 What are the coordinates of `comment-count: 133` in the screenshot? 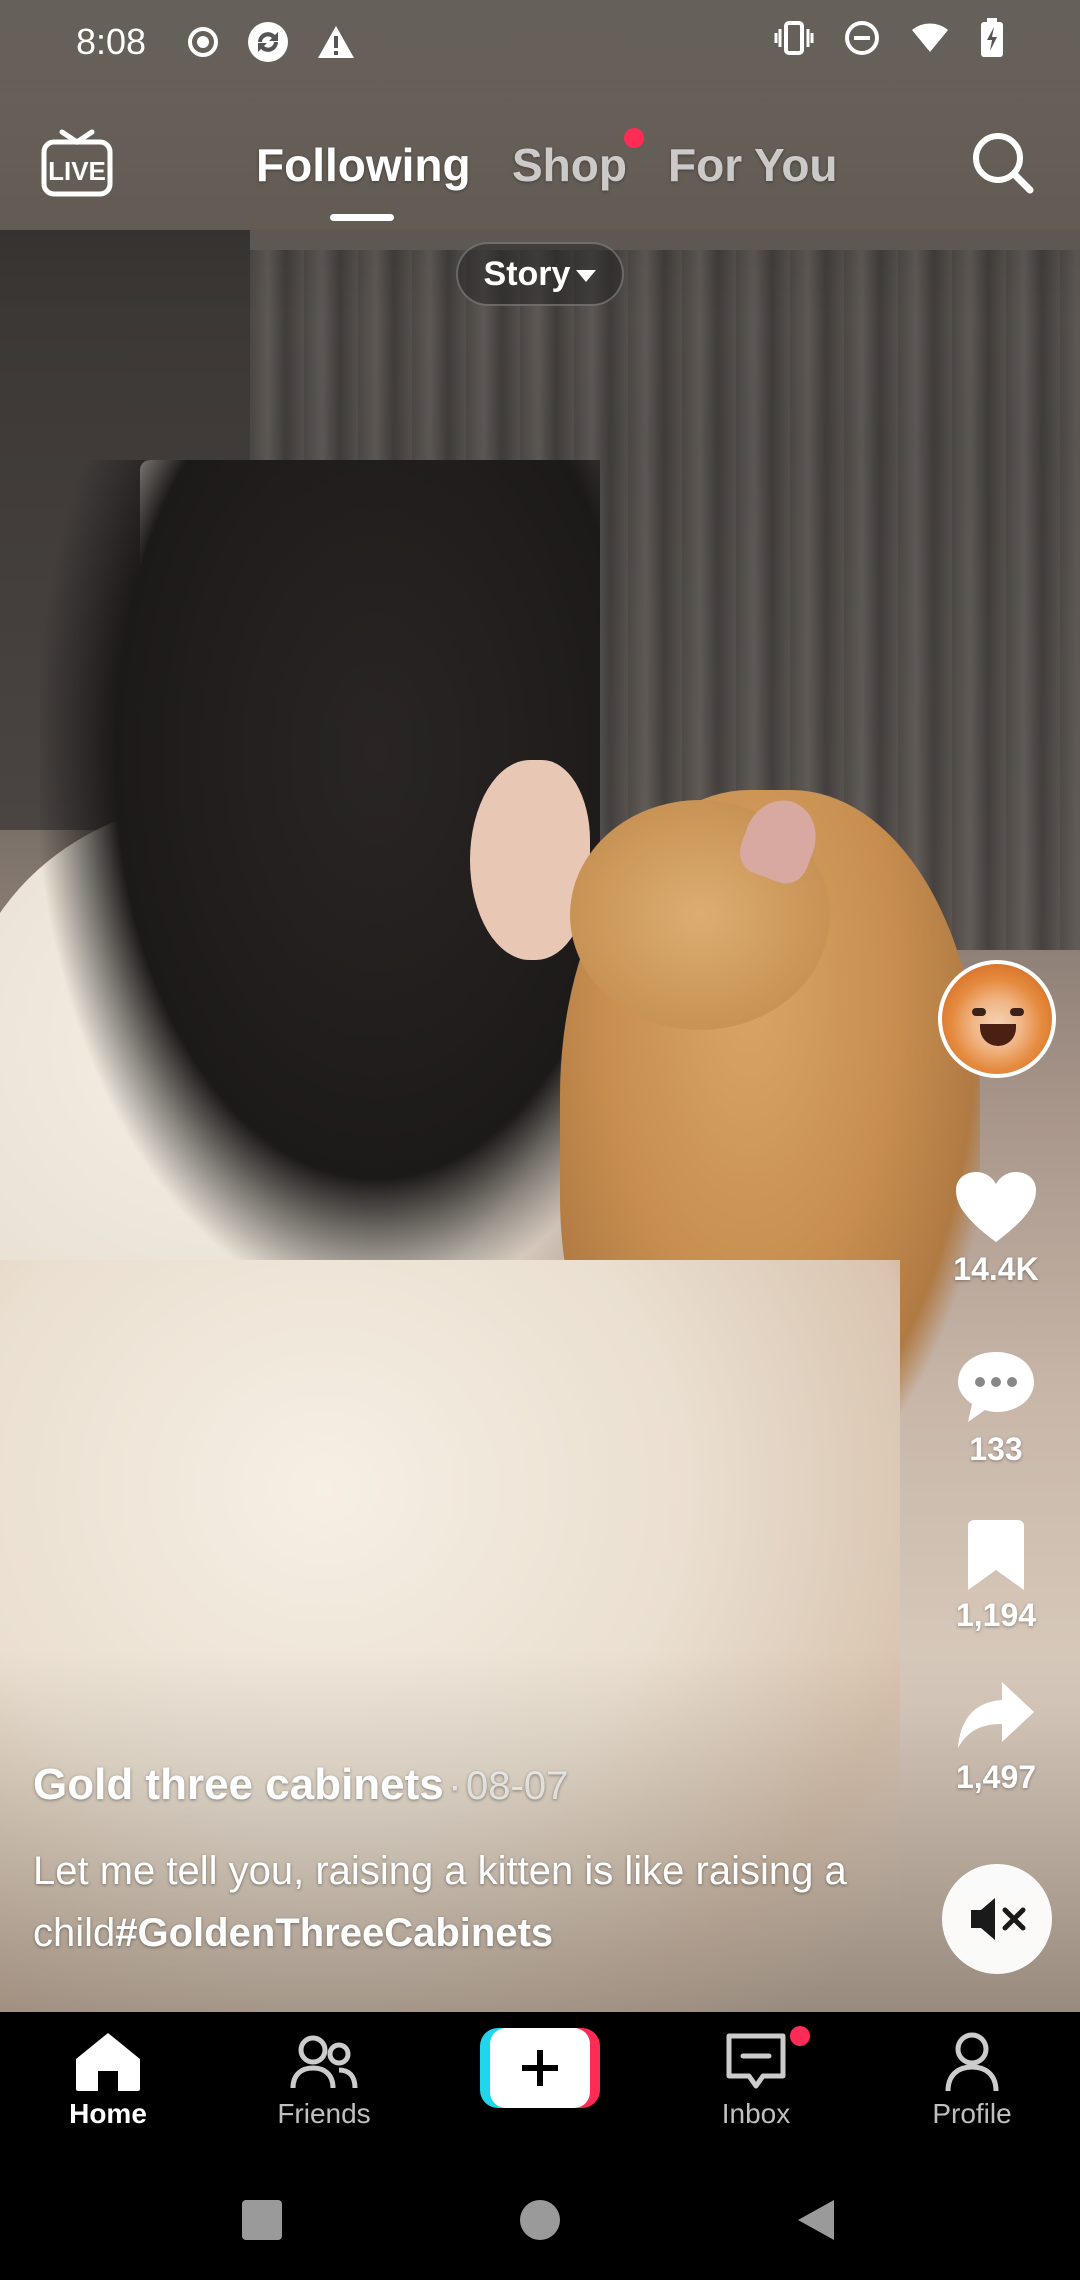 It's located at (996, 1449).